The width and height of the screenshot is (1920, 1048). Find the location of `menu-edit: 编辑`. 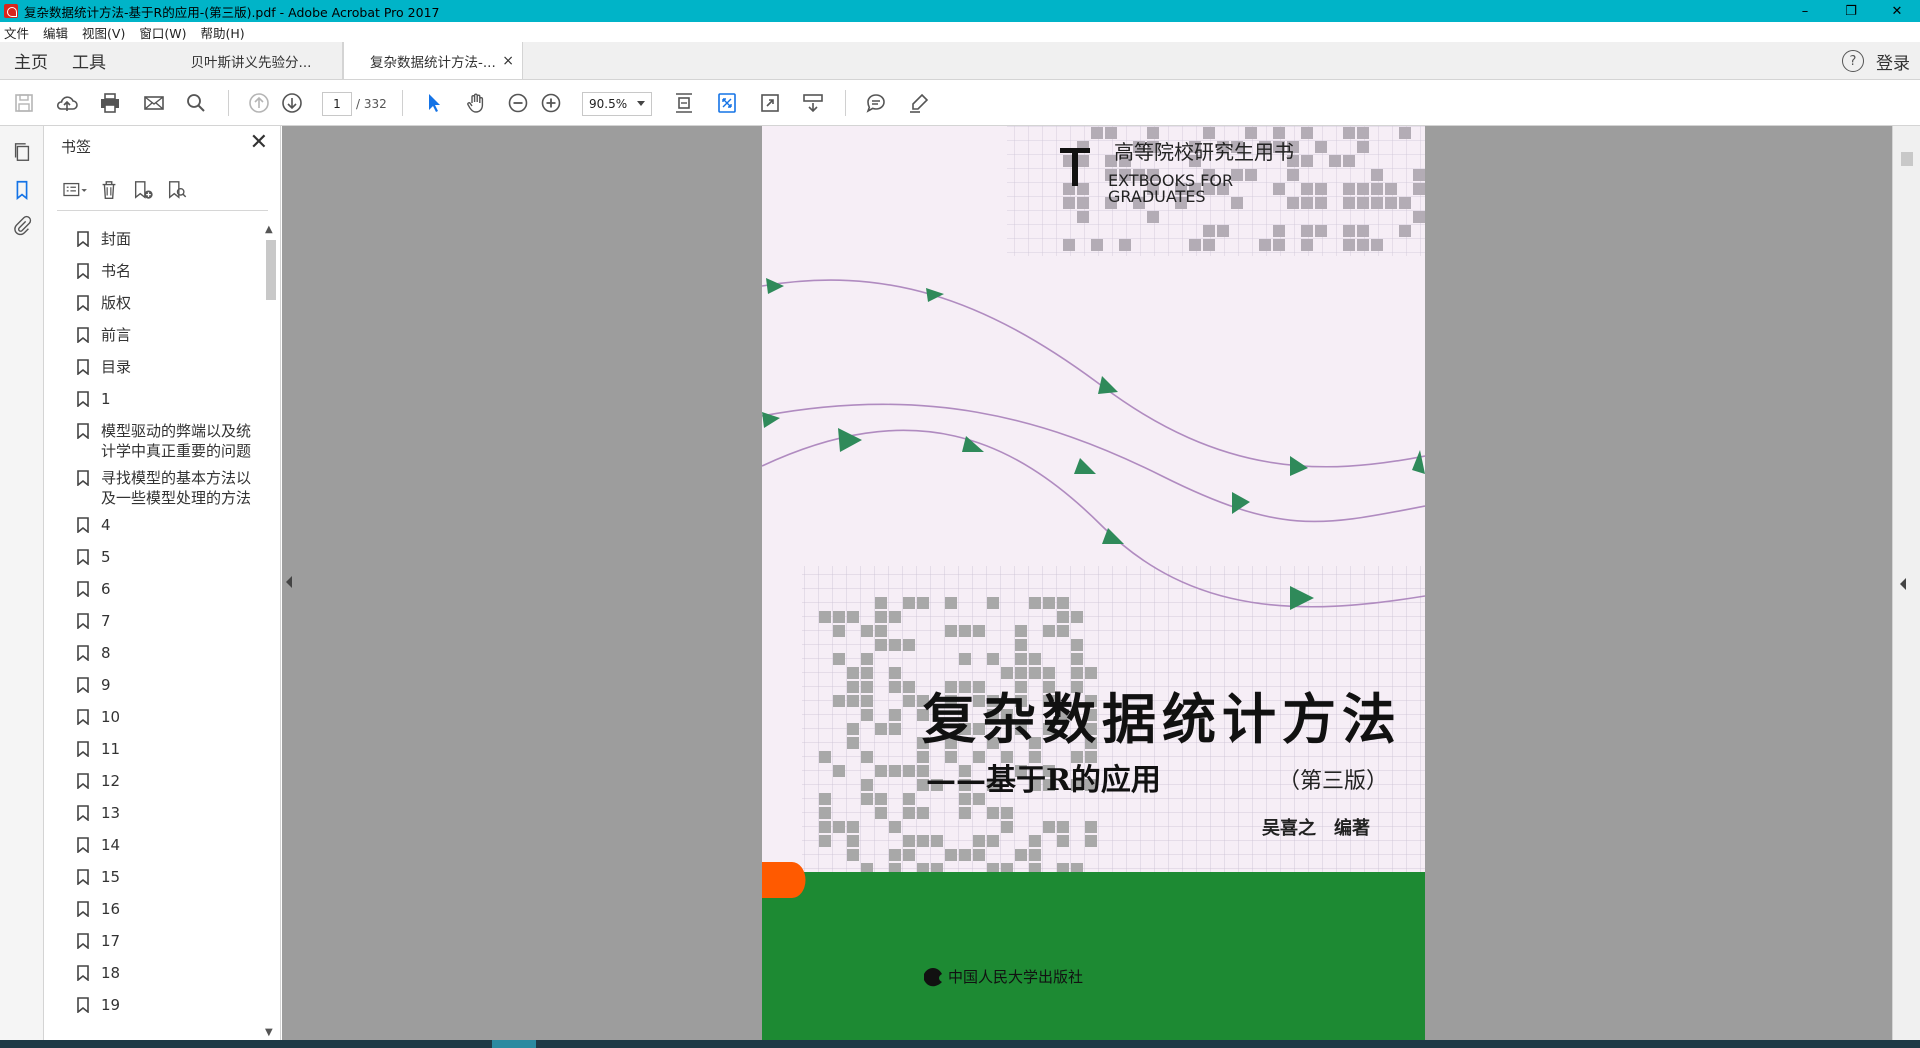

menu-edit: 编辑 is located at coordinates (55, 32).